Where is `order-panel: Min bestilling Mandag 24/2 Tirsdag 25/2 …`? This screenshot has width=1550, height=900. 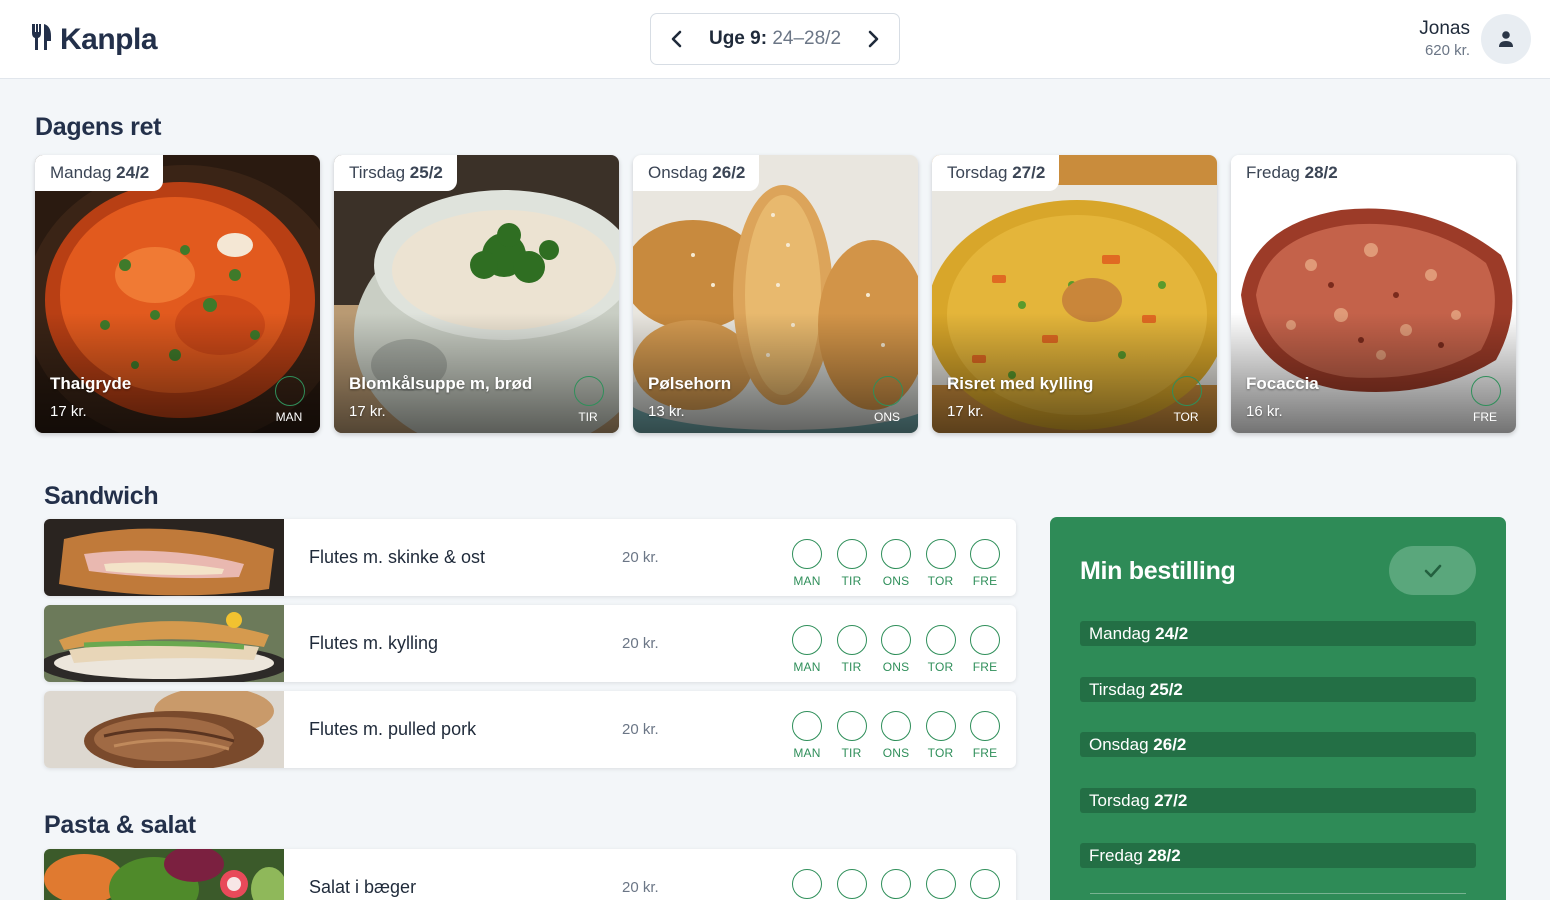
order-panel: Min bestilling Mandag 24/2 Tirsdag 25/2 … is located at coordinates (1278, 708).